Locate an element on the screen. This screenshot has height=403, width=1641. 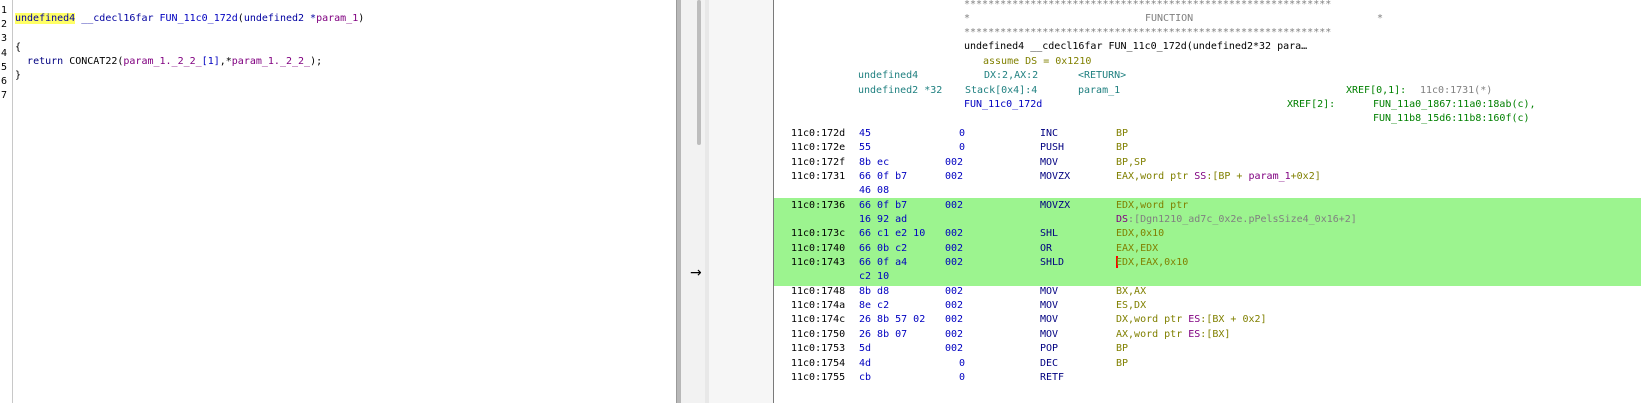
operands-continued: DS:[Dgn1210_ad7c_0x2e.pPelsSize4_0x16+2] is located at coordinates (1236, 219).